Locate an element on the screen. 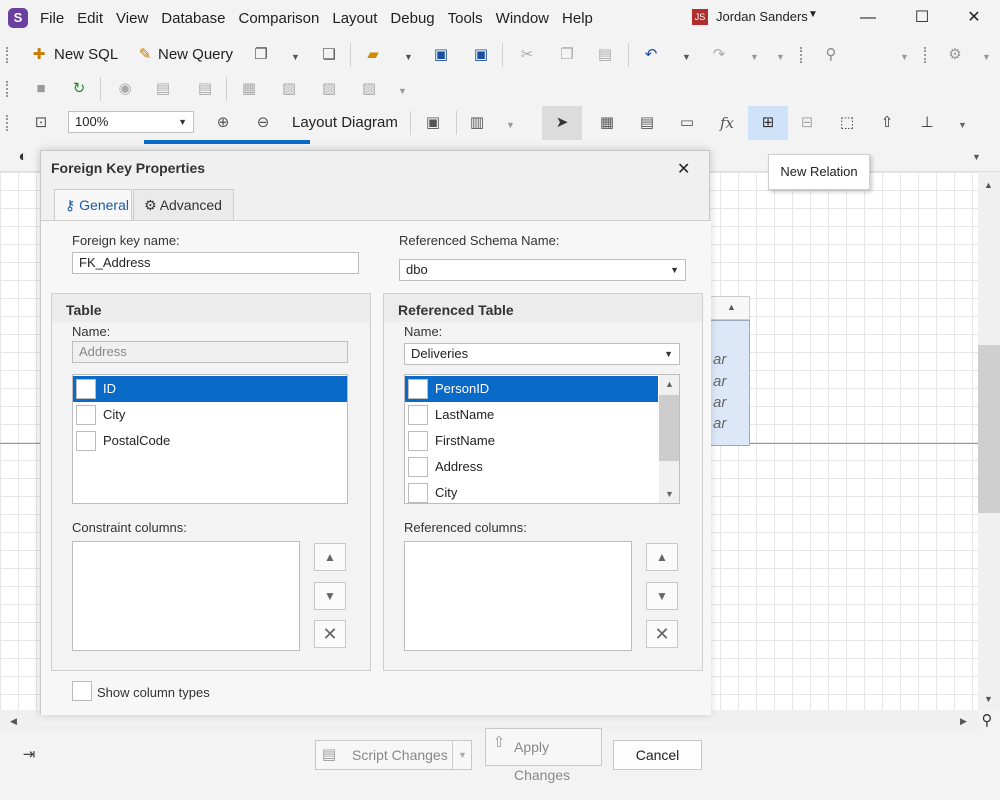 The width and height of the screenshot is (1000, 800). image-stack-icon: ▨ is located at coordinates (369, 89).